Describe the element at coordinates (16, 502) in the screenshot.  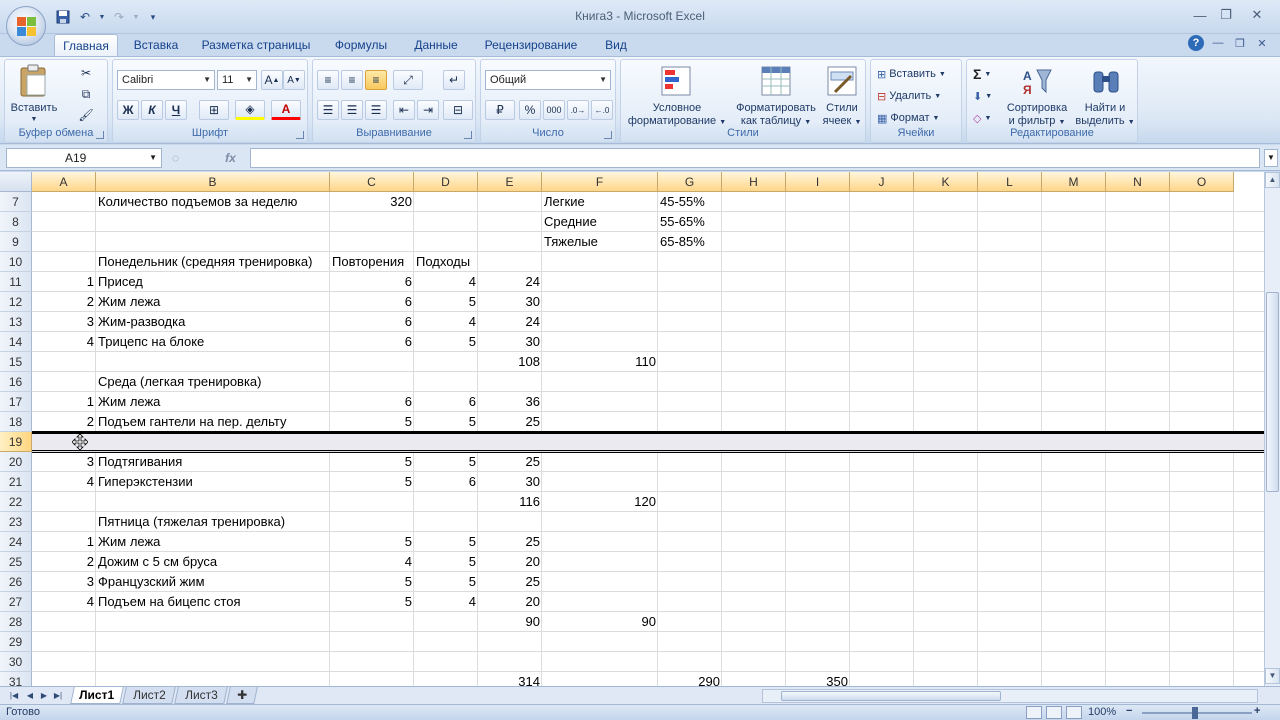
I see `row-header: 22` at that location.